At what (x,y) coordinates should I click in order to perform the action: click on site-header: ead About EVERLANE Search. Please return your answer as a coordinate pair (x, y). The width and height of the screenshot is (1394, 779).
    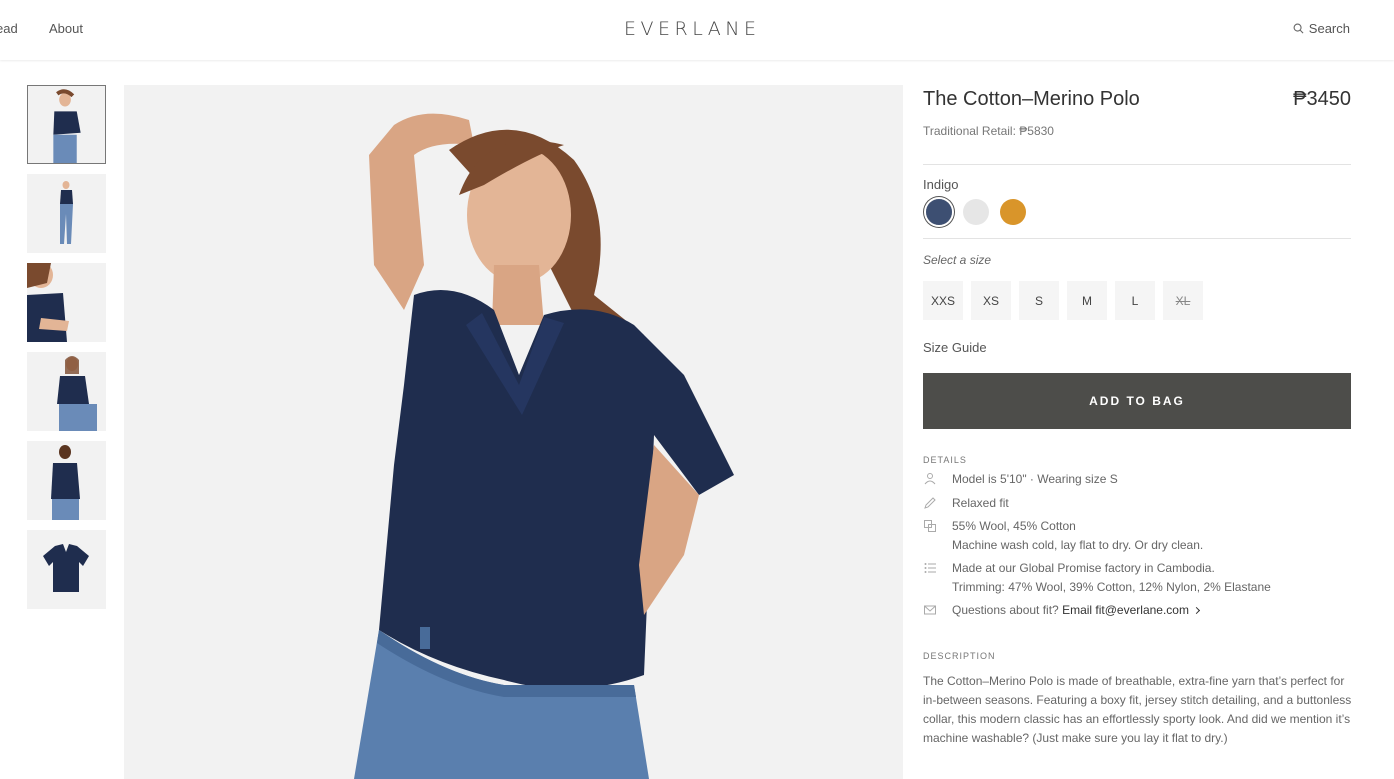
    Looking at the image, I should click on (697, 30).